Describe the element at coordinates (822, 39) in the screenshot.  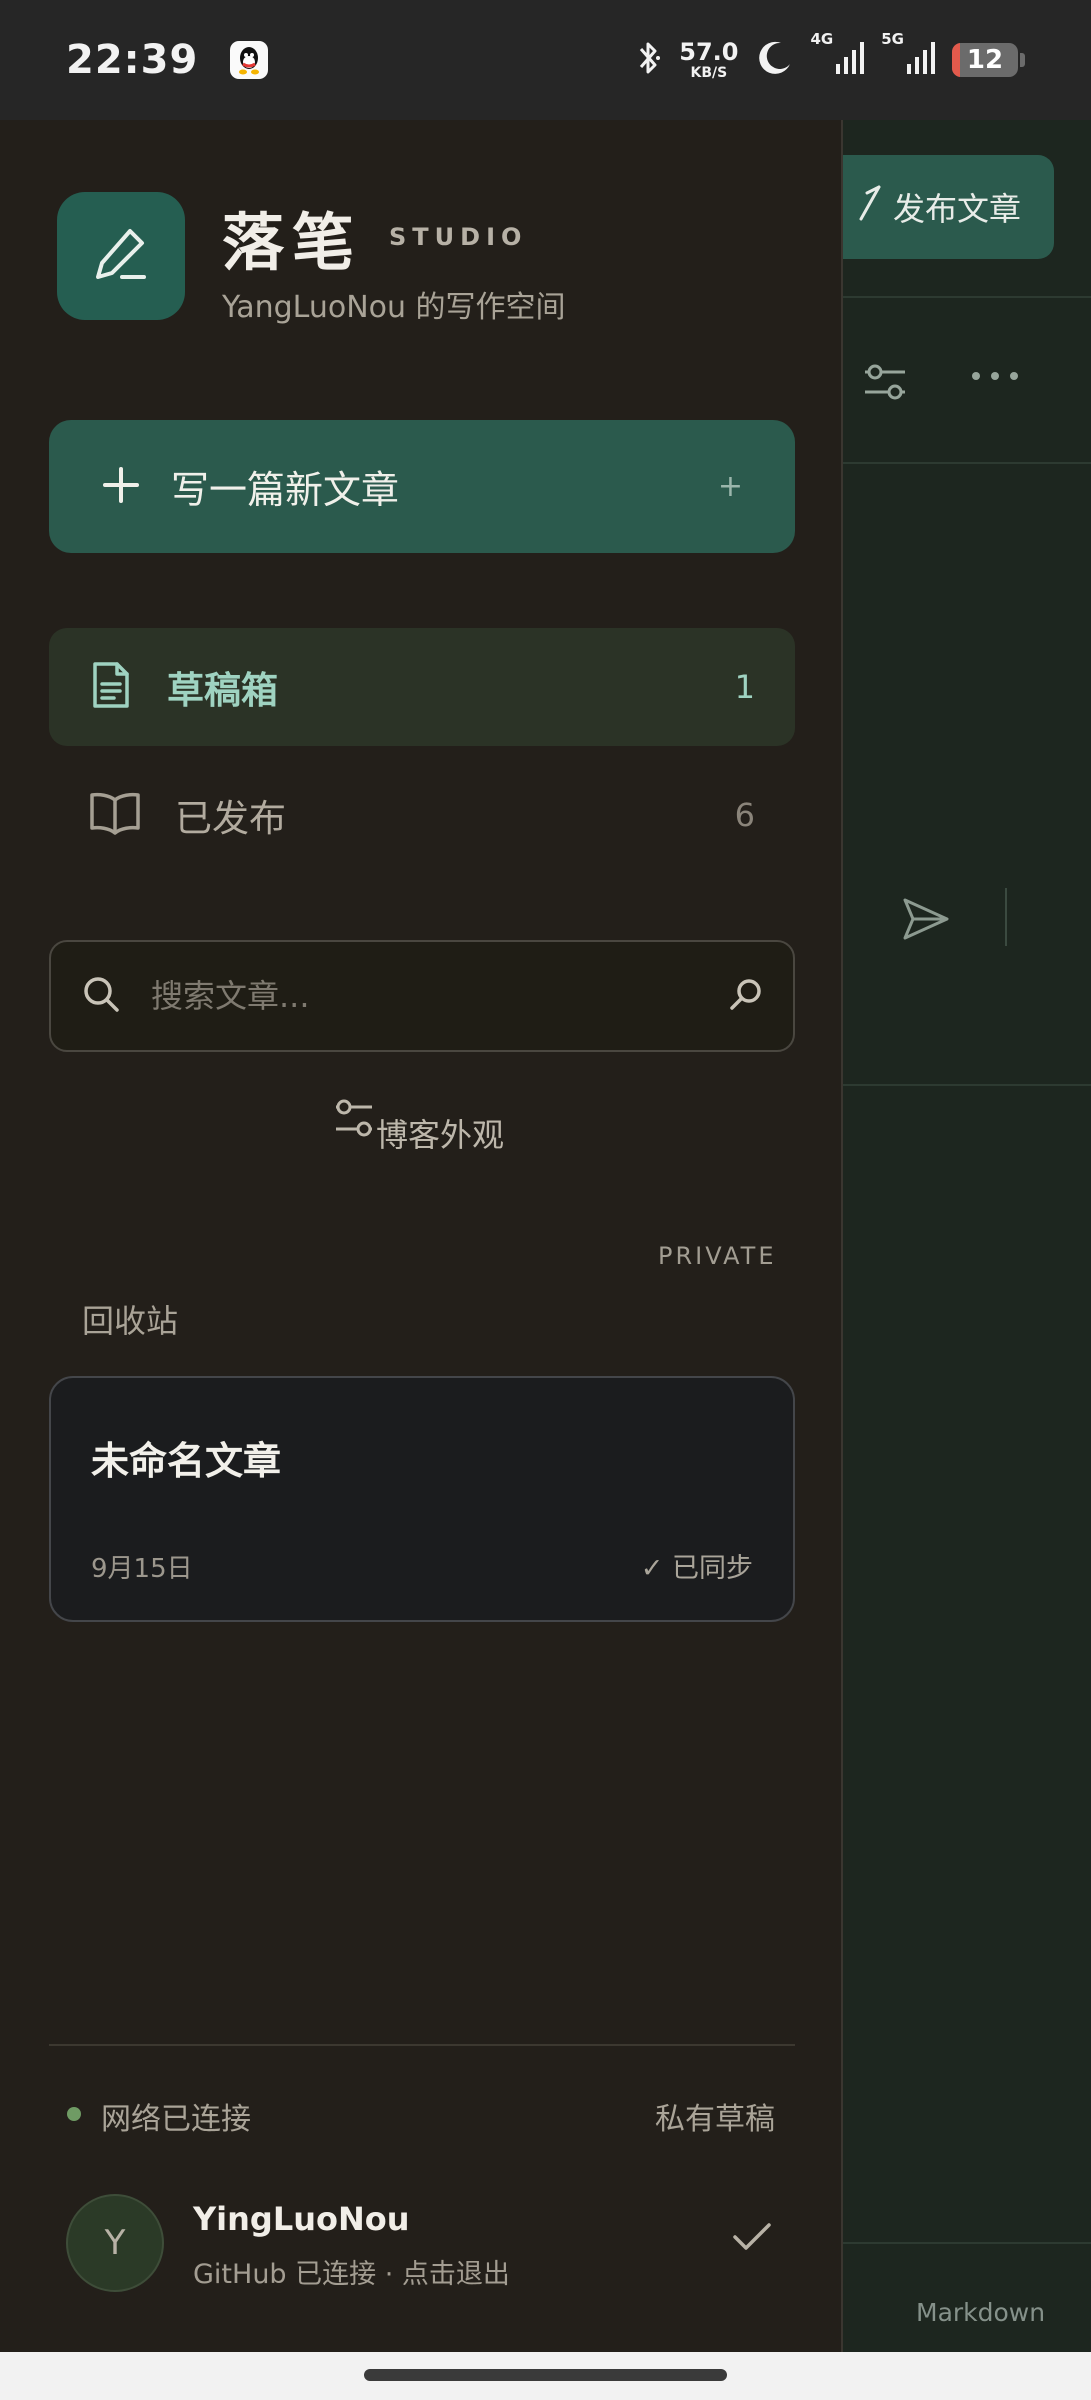
I see `network-type-4g: 4G` at that location.